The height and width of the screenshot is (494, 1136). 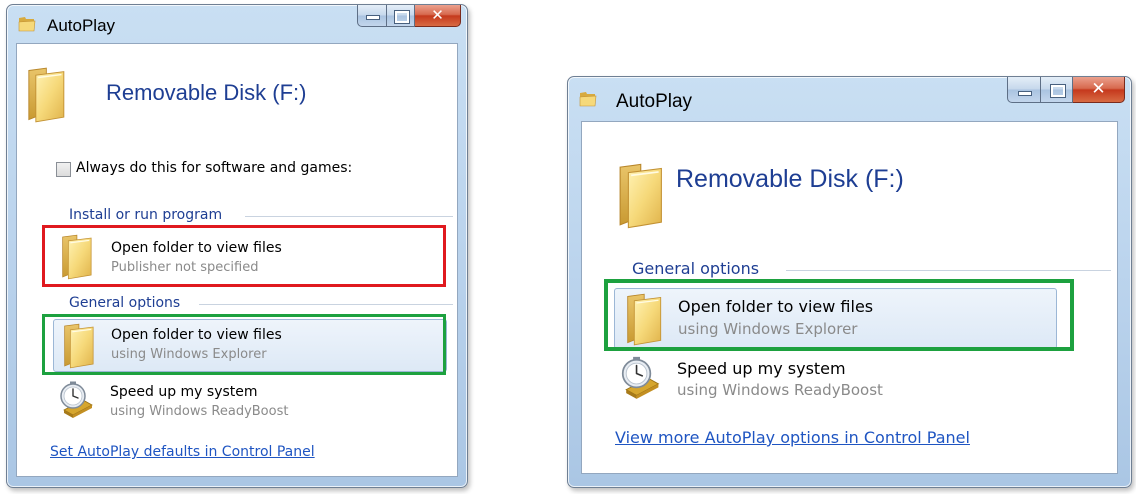 What do you see at coordinates (146, 215) in the screenshot?
I see `group-heading-install: Install or run program` at bounding box center [146, 215].